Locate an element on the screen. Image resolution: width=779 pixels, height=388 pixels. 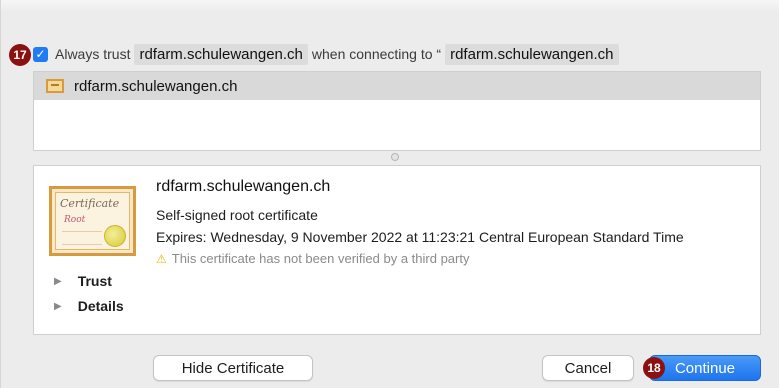
trust-disclosure: ▶ Trust is located at coordinates (83, 281).